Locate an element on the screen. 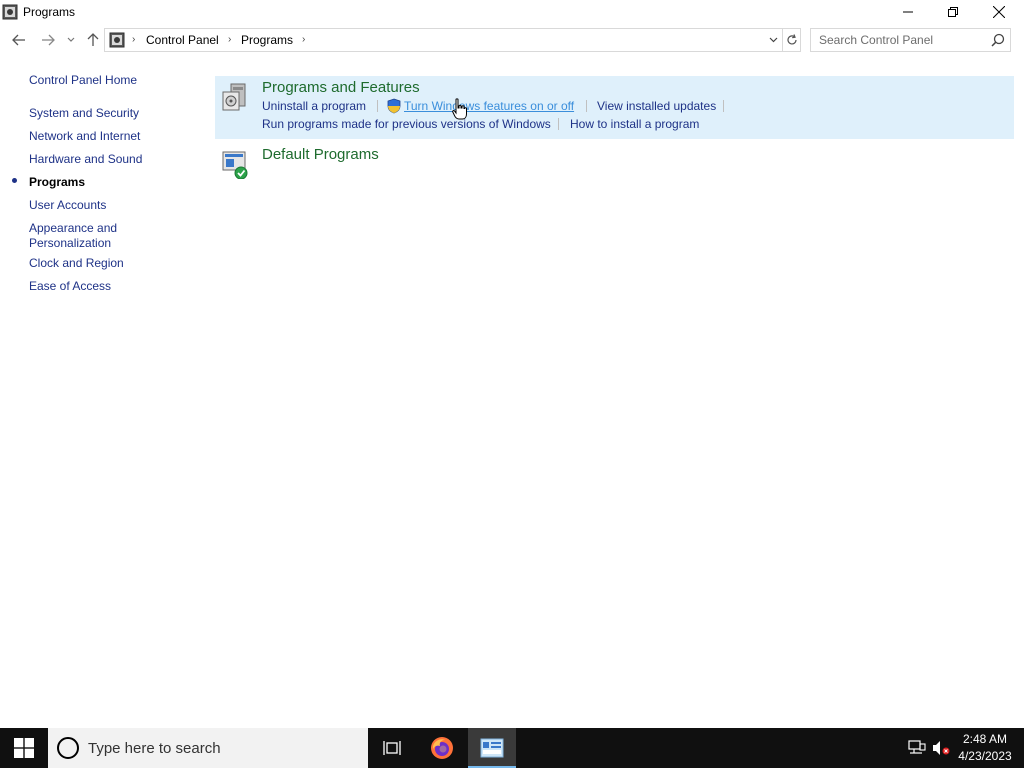 The height and width of the screenshot is (768, 1024). search-icon is located at coordinates (998, 40).